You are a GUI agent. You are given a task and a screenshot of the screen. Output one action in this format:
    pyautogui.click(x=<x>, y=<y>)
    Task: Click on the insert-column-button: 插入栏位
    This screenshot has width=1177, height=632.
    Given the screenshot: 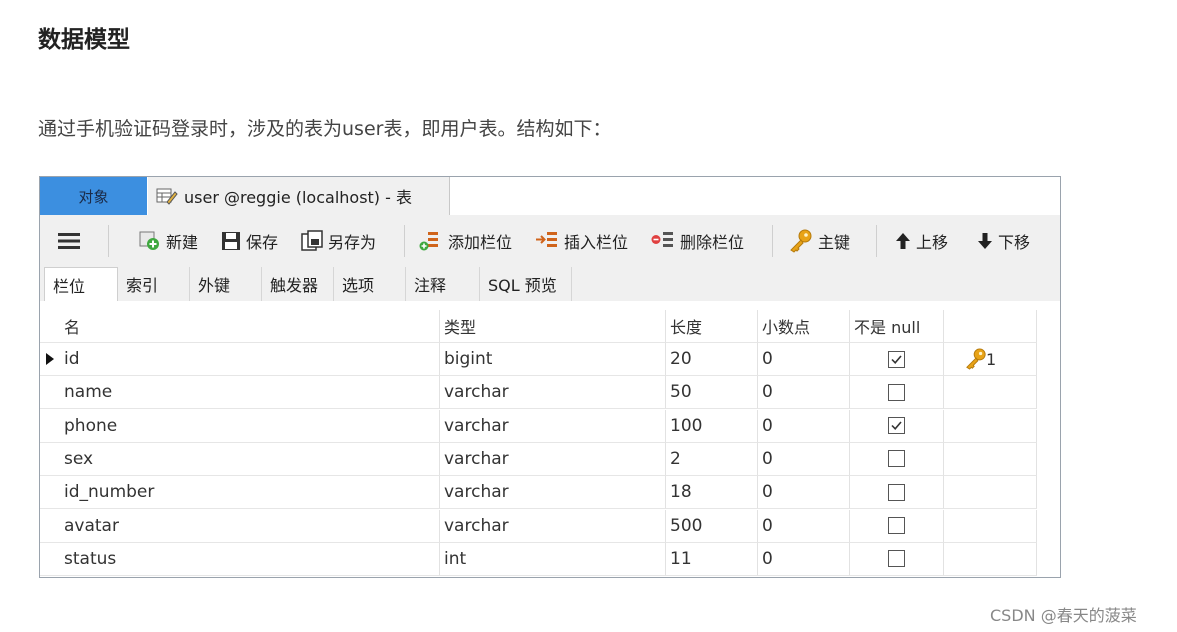 What is the action you would take?
    pyautogui.click(x=581, y=241)
    